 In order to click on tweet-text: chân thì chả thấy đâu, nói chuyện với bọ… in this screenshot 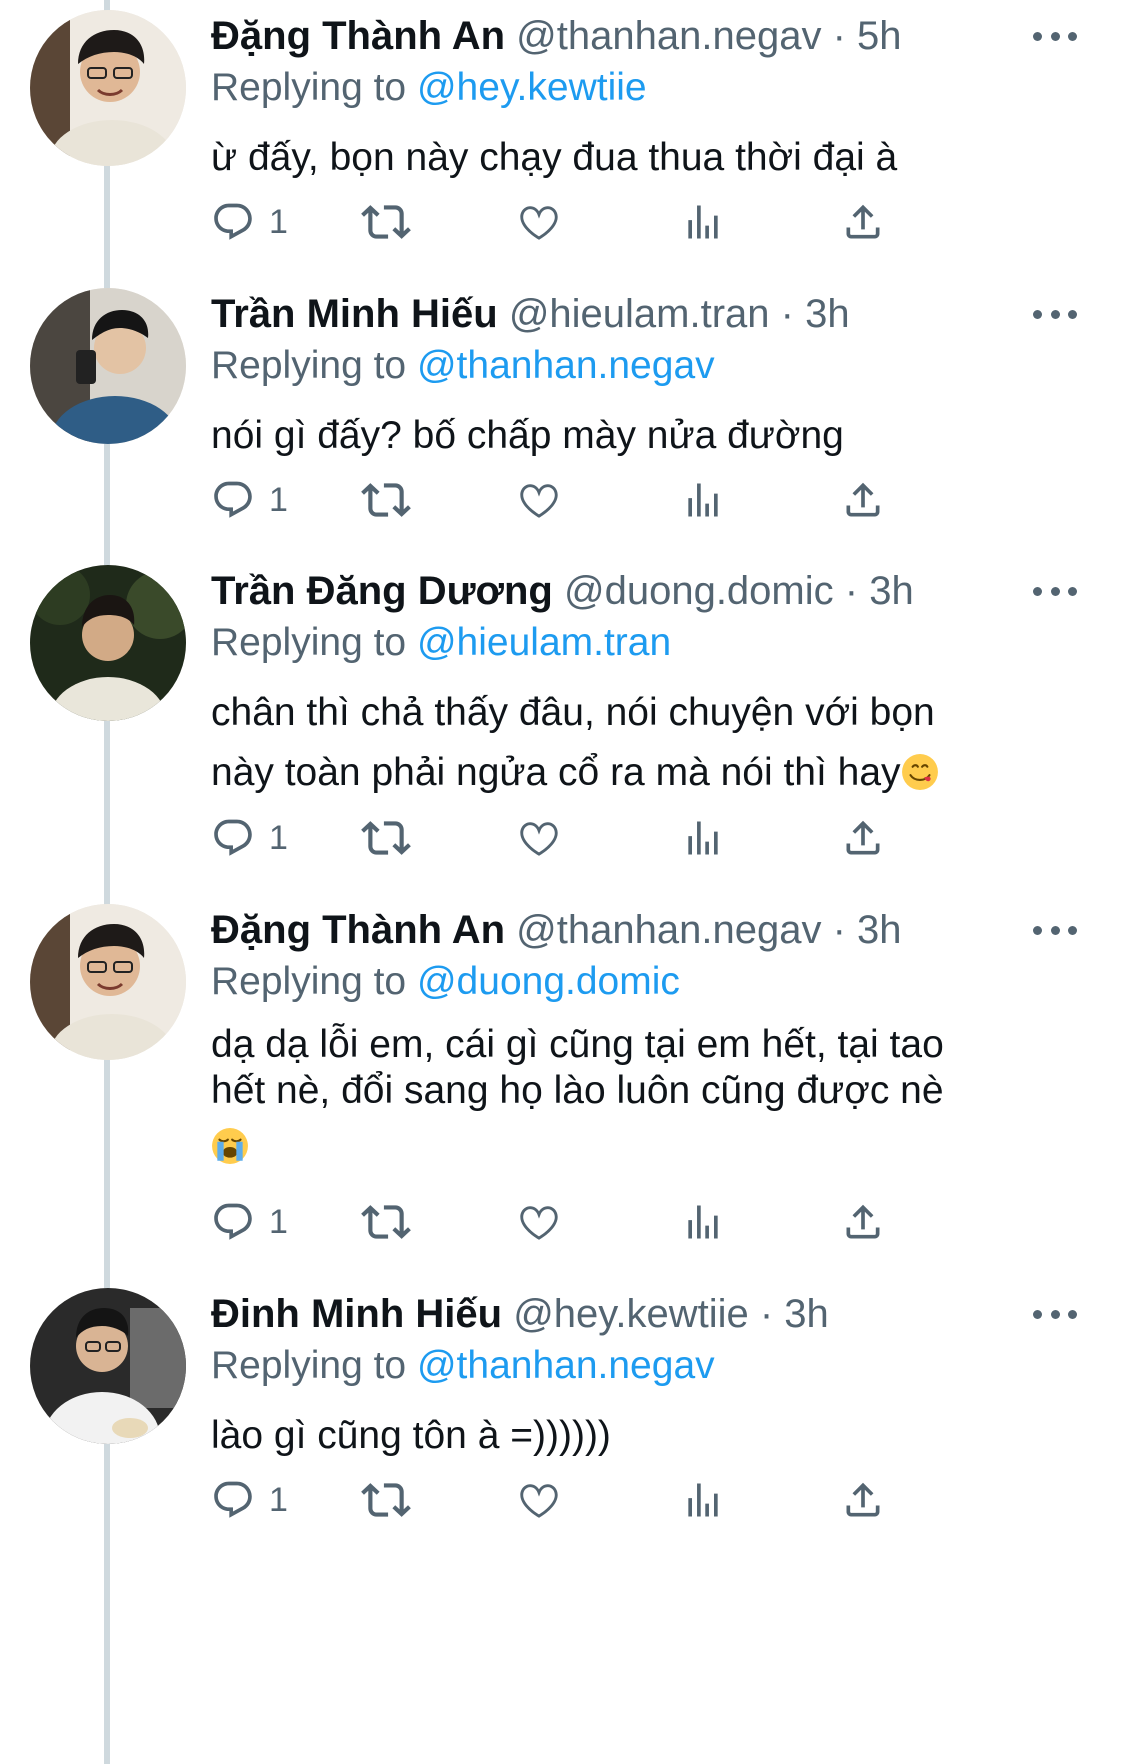, I will do `click(648, 746)`.